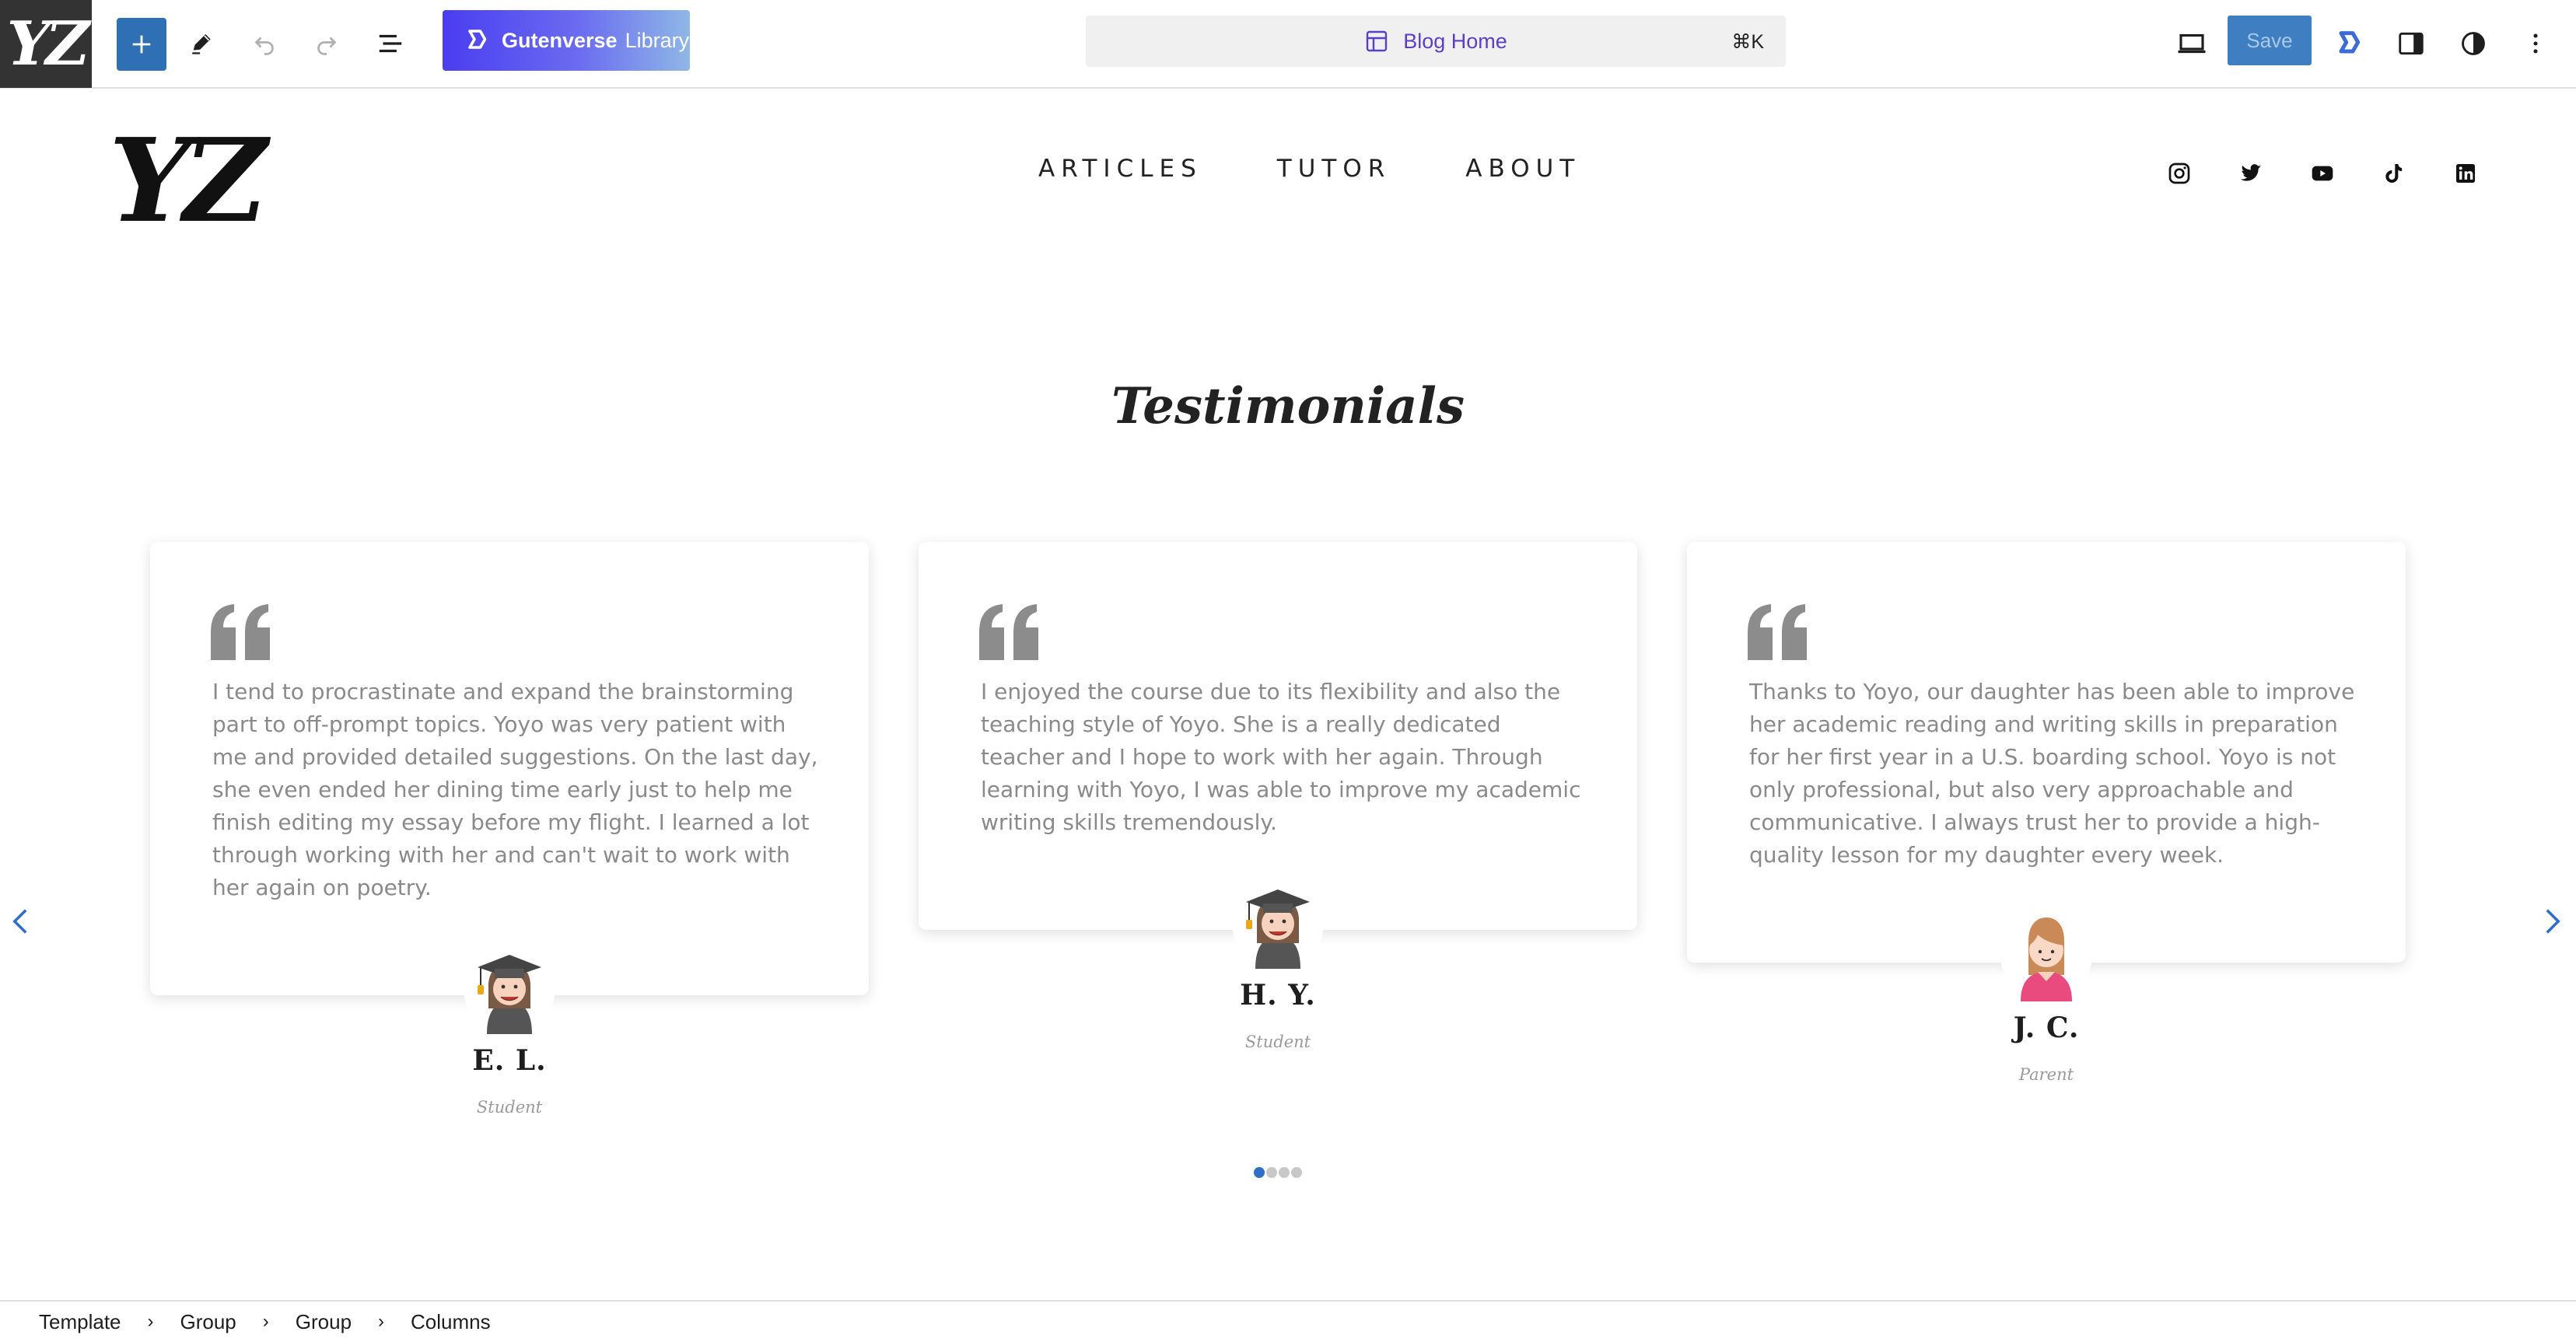 This screenshot has width=2576, height=1342. I want to click on device-preview-button, so click(2192, 44).